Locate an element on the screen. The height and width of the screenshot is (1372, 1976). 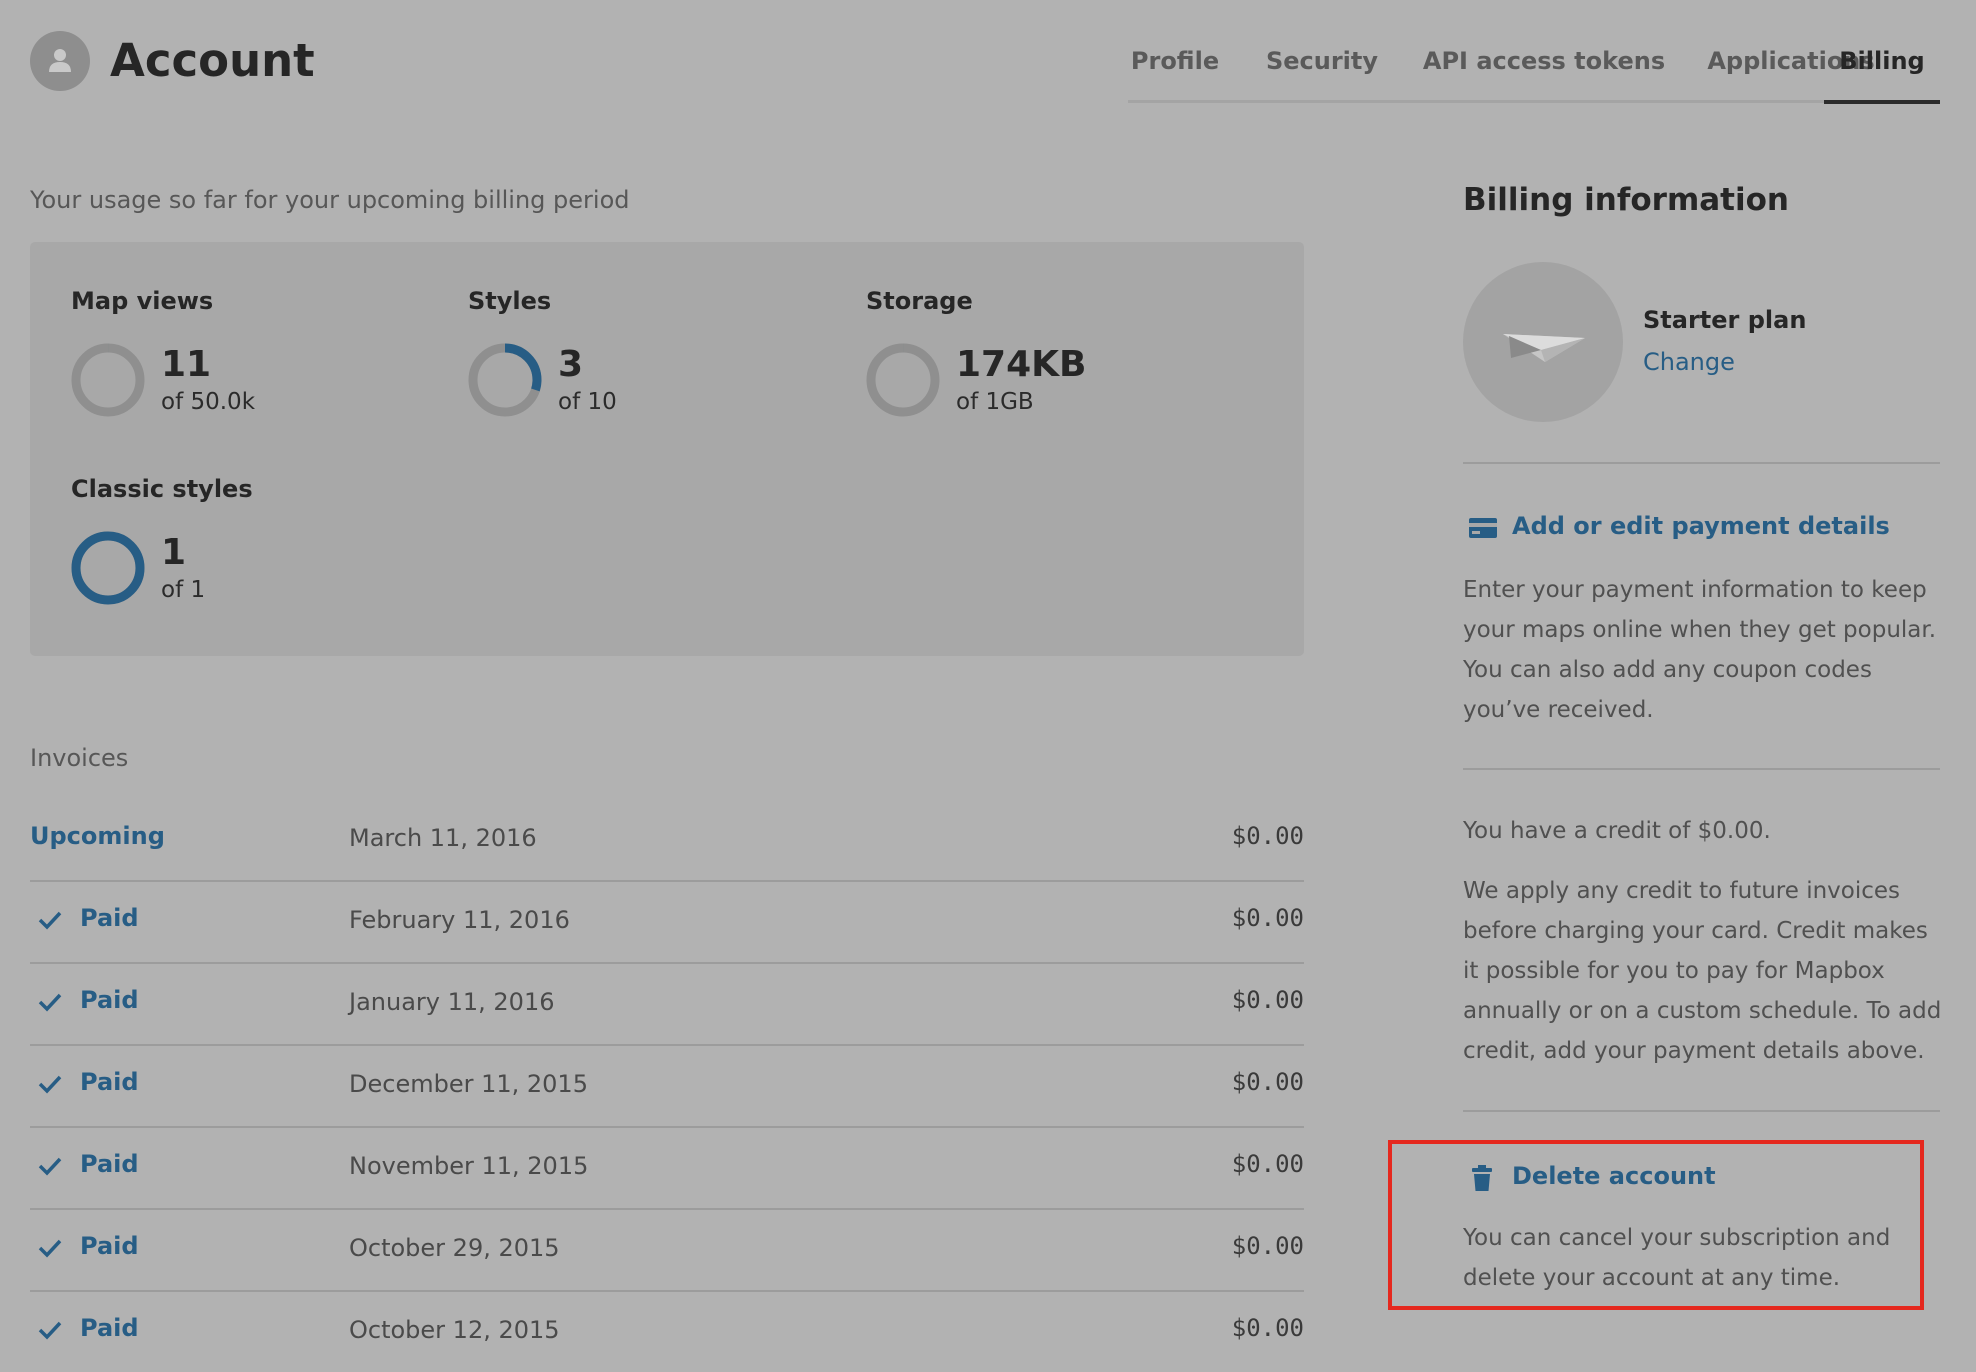
metric-limit-storage: of 1GB is located at coordinates (995, 402).